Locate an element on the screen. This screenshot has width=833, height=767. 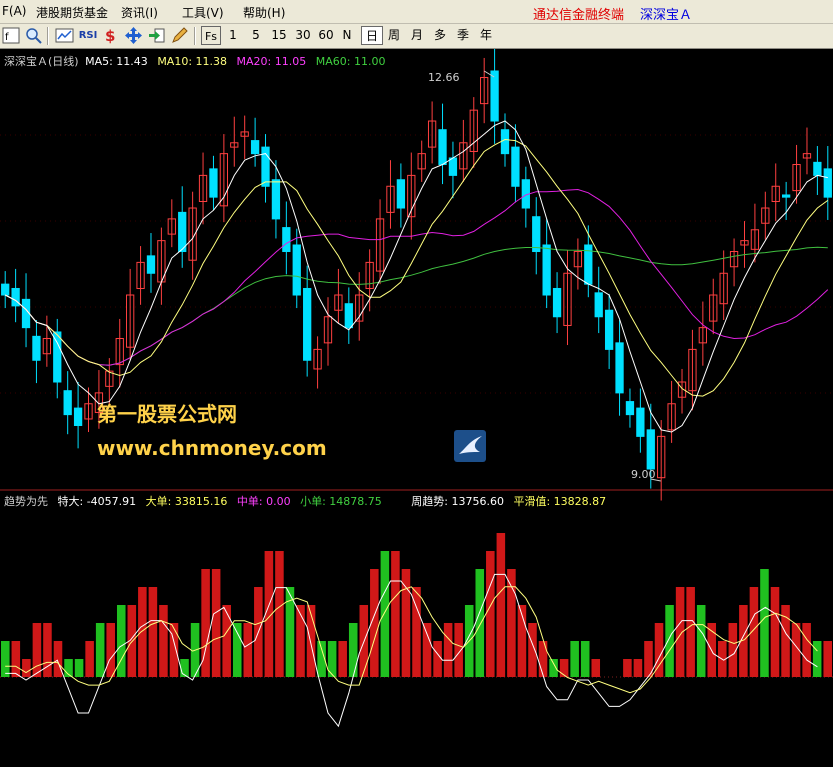
move-icon is located at coordinates (133, 35).